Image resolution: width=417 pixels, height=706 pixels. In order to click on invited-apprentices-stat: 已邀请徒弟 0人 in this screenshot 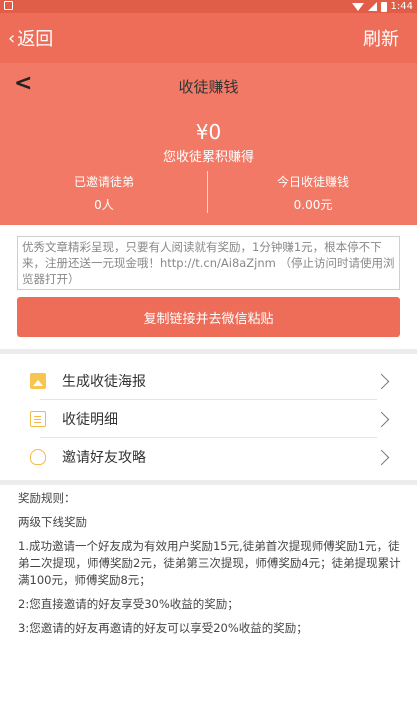, I will do `click(104, 193)`.